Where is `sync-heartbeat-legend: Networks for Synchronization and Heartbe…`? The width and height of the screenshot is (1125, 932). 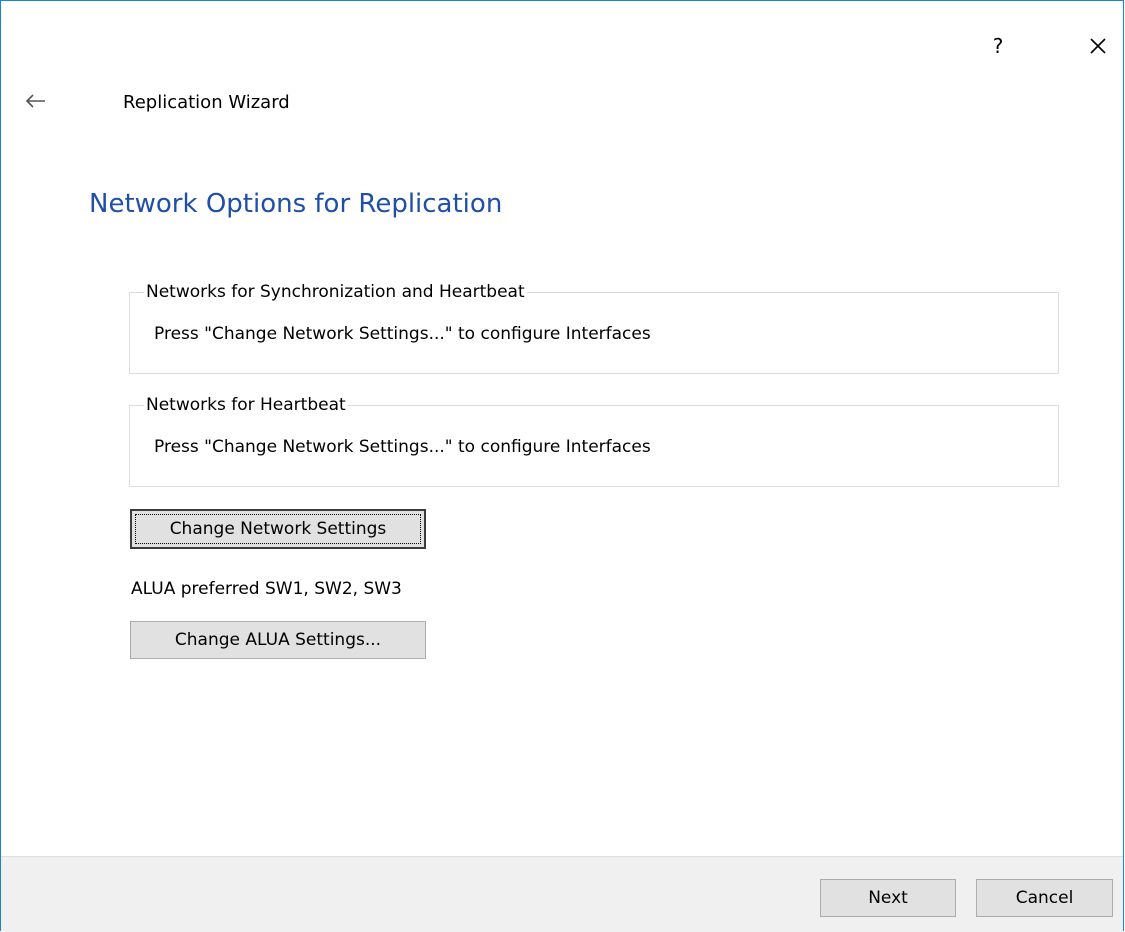
sync-heartbeat-legend: Networks for Synchronization and Heartbe… is located at coordinates (335, 292).